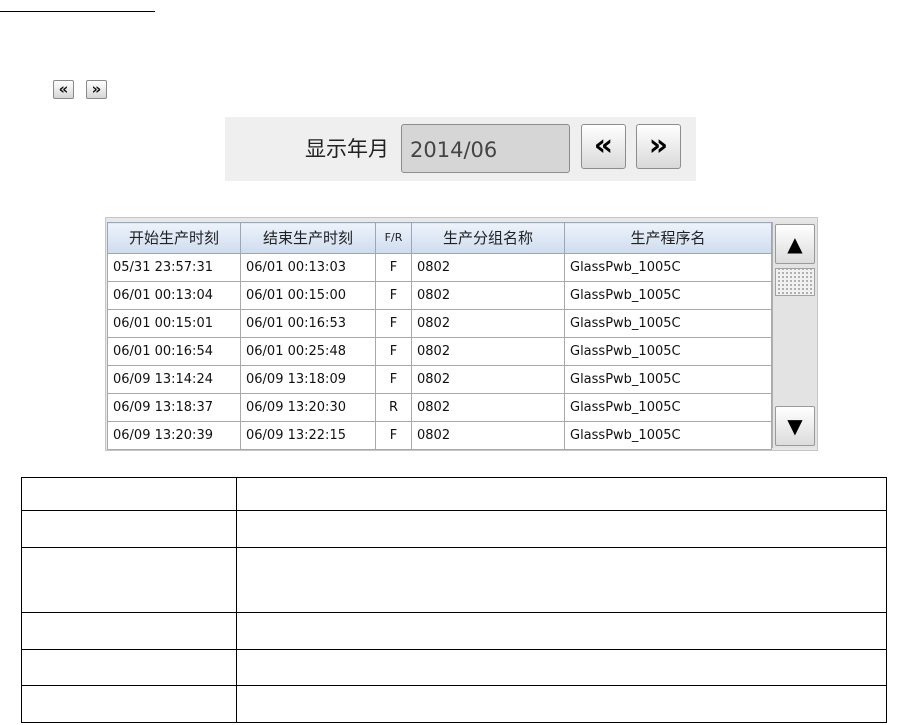 This screenshot has width=904, height=725. I want to click on mini-next-button: », so click(96, 89).